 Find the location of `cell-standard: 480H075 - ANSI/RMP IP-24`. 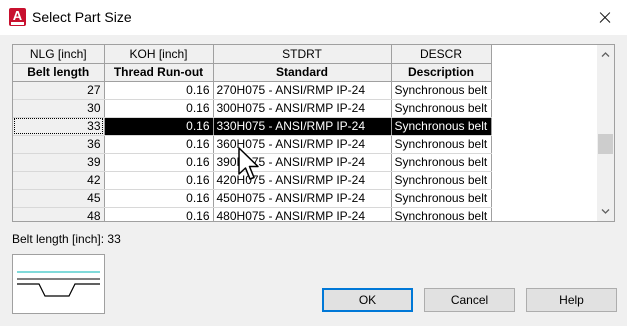

cell-standard: 480H075 - ANSI/RMP IP-24 is located at coordinates (302, 214).